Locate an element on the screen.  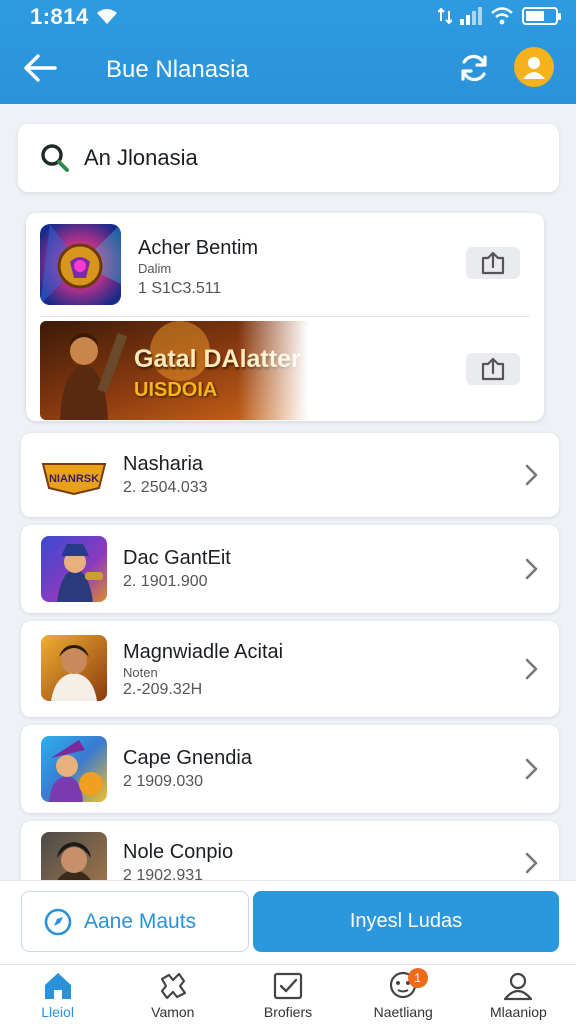
app-icon: NIANRSK is located at coordinates (74, 476).